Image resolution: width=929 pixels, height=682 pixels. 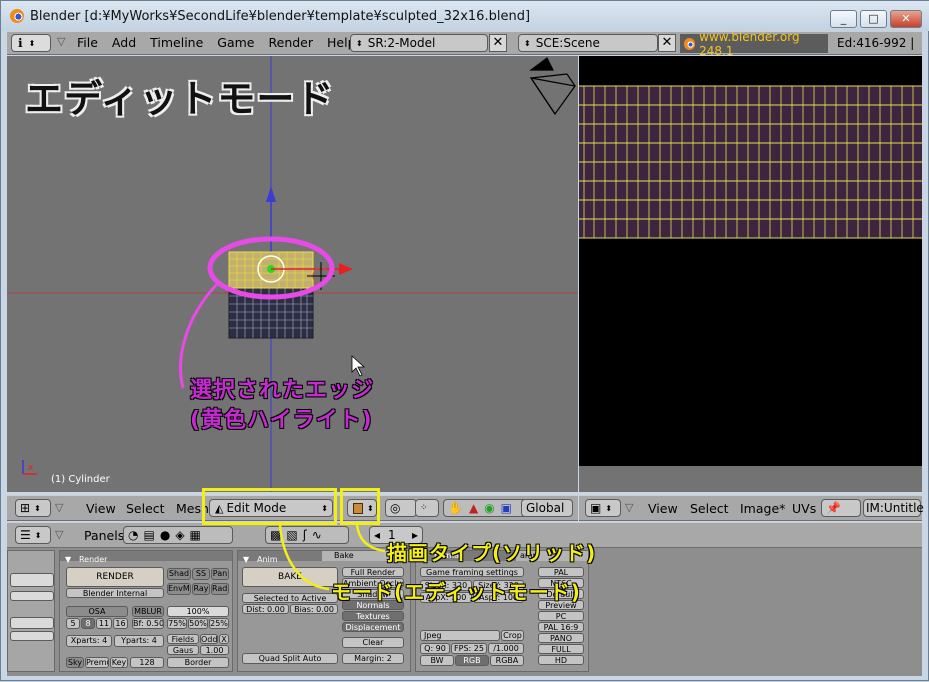 What do you see at coordinates (148, 611) in the screenshot?
I see `mblur-toggle: MBLUR` at bounding box center [148, 611].